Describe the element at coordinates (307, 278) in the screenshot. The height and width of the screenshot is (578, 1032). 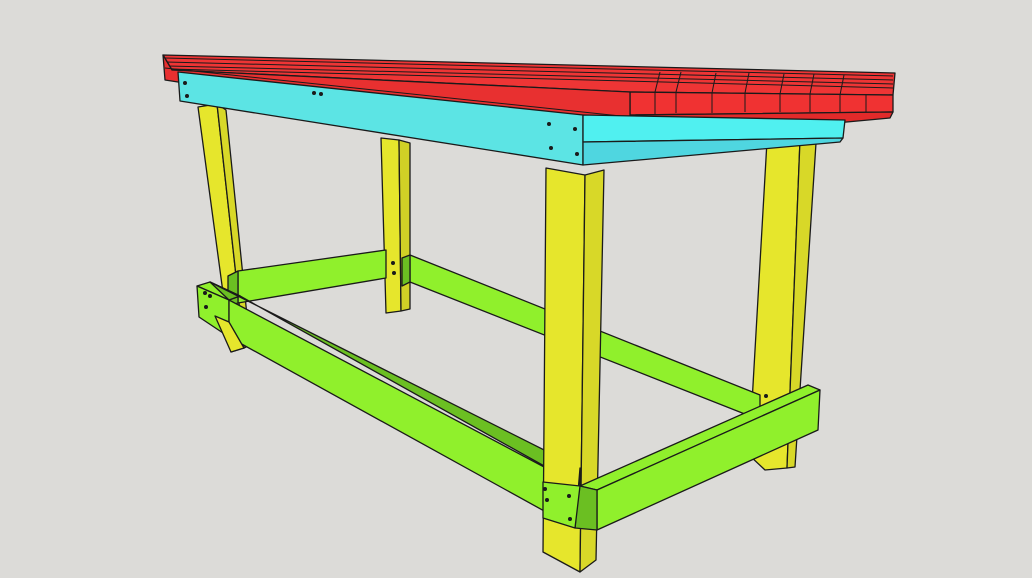
I see `back-lower-stretcher` at that location.